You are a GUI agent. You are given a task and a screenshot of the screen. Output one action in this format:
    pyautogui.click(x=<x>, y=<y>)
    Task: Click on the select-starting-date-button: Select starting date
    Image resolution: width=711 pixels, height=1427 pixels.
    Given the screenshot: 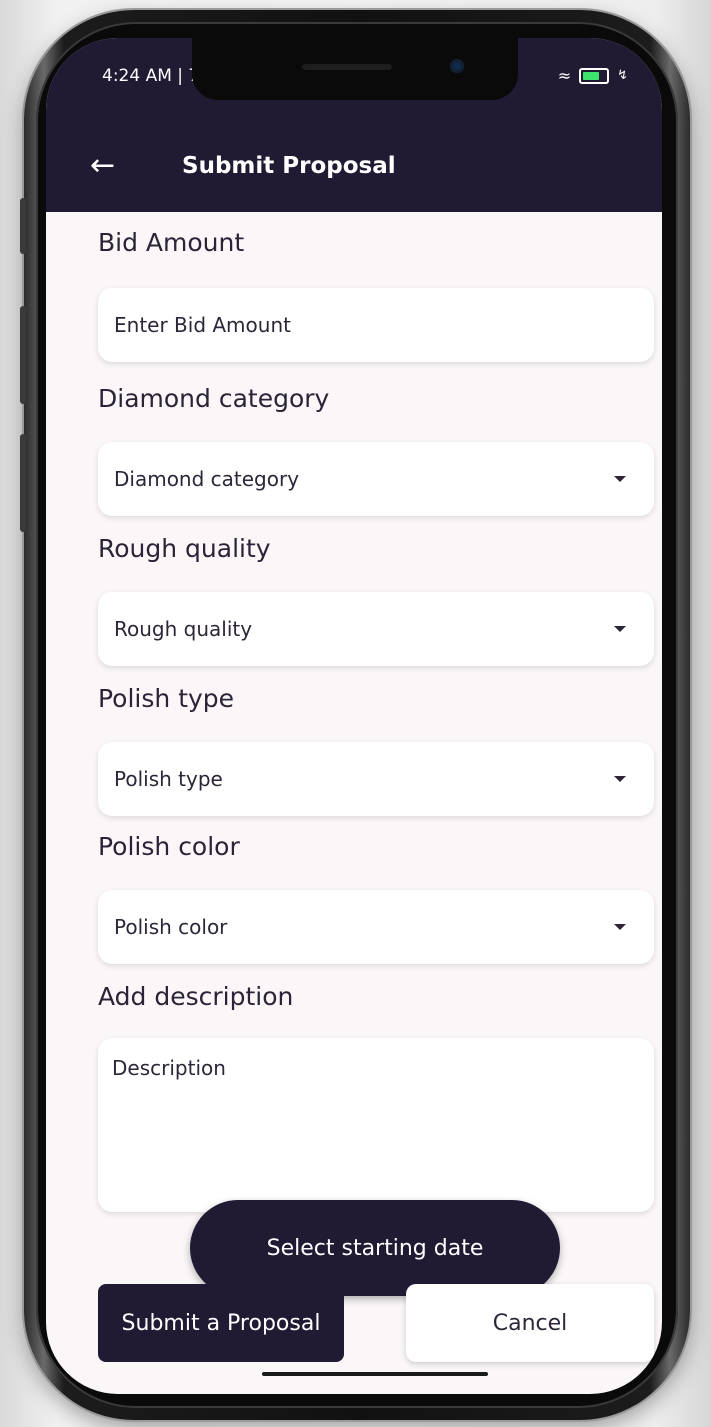 What is the action you would take?
    pyautogui.click(x=375, y=1248)
    